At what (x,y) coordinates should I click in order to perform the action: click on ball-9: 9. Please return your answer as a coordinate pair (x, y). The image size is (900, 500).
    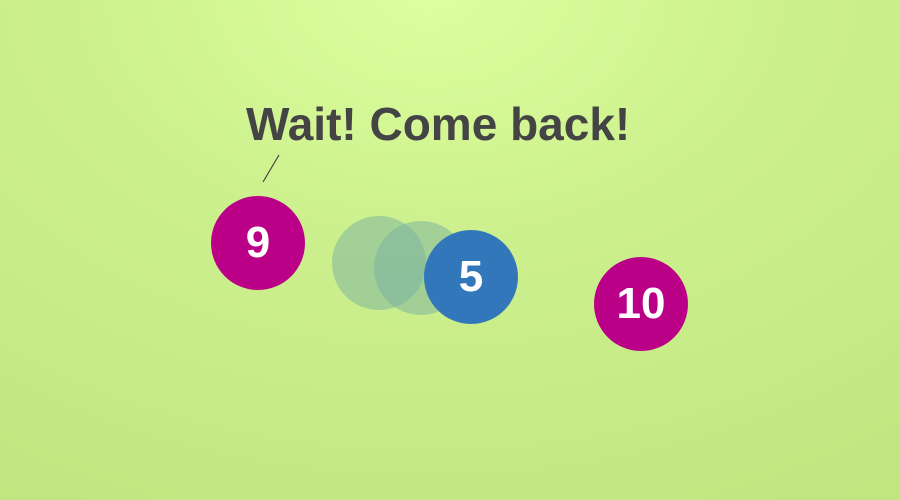
    Looking at the image, I should click on (258, 243).